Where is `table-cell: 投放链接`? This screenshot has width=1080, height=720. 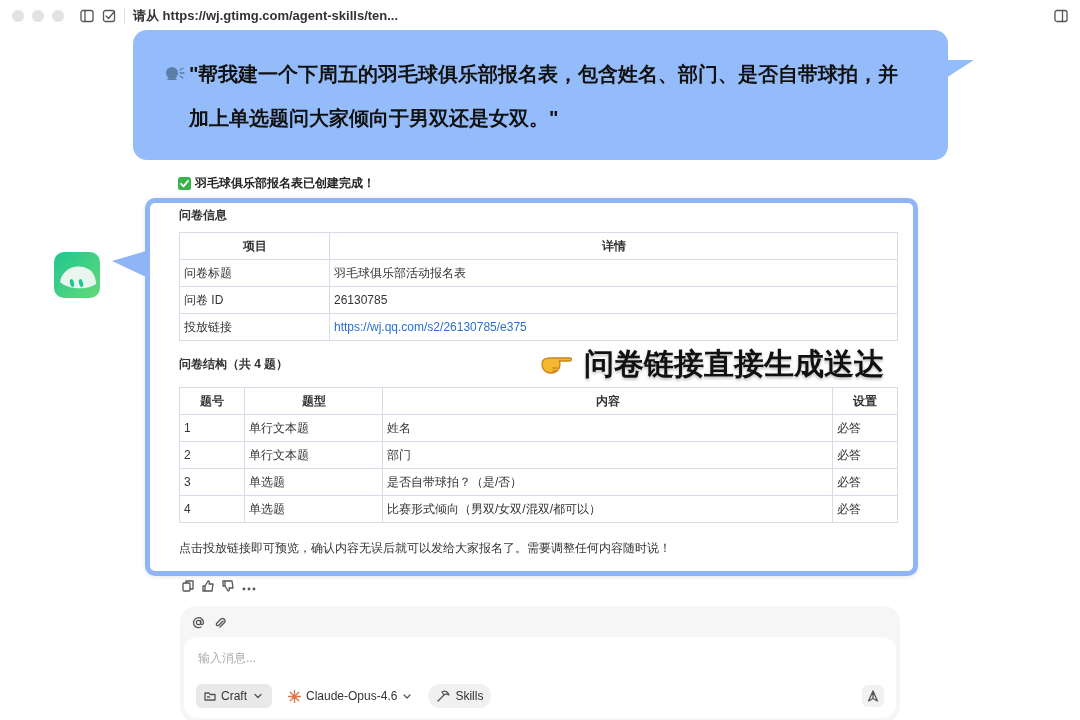
table-cell: 投放链接 is located at coordinates (254, 327).